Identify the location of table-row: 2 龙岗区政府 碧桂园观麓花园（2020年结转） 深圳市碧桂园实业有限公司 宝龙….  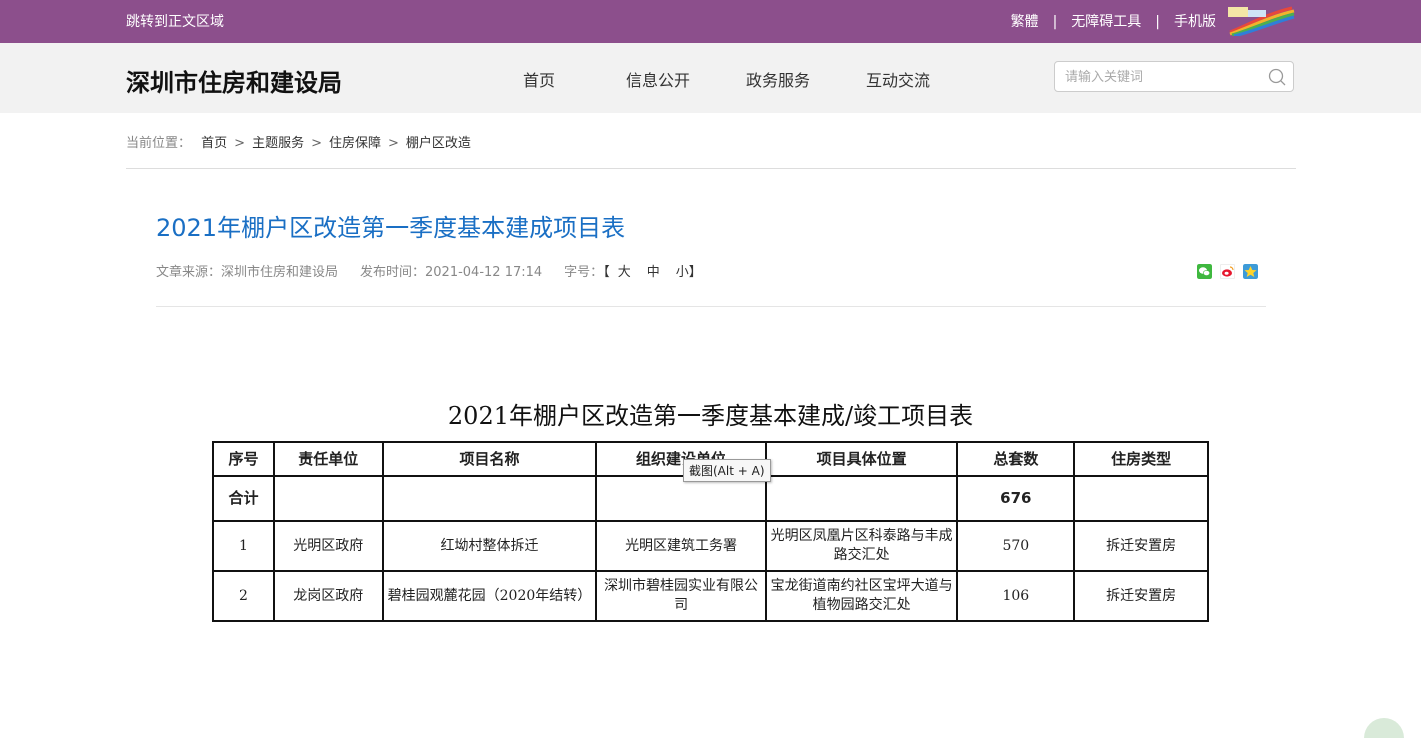
(710, 596).